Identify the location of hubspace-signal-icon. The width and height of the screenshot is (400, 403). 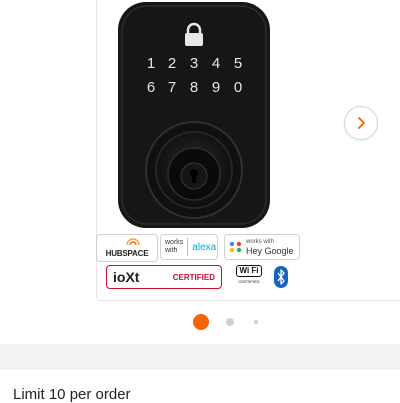
(133, 242).